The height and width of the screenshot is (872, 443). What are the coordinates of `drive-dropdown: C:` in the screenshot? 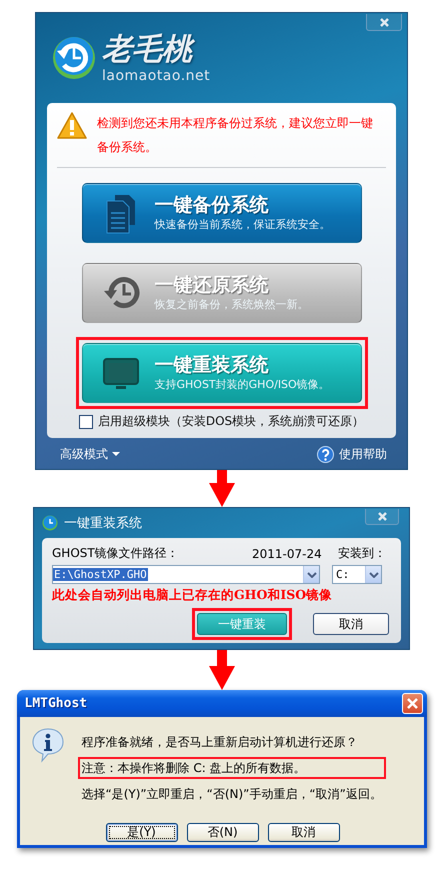 It's located at (357, 574).